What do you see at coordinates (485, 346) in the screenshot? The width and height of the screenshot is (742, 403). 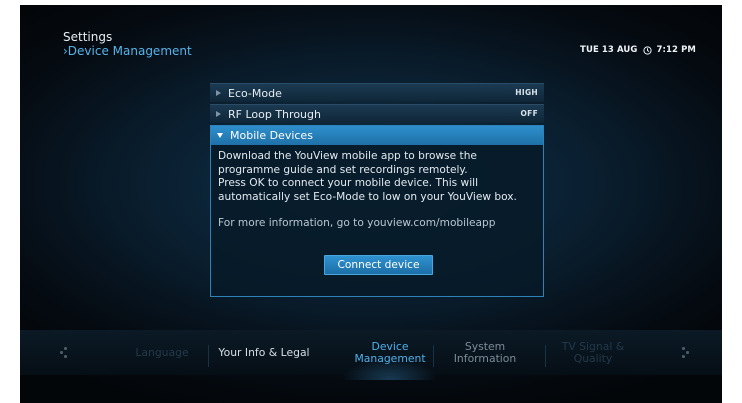 I see `tab-label-line: System` at bounding box center [485, 346].